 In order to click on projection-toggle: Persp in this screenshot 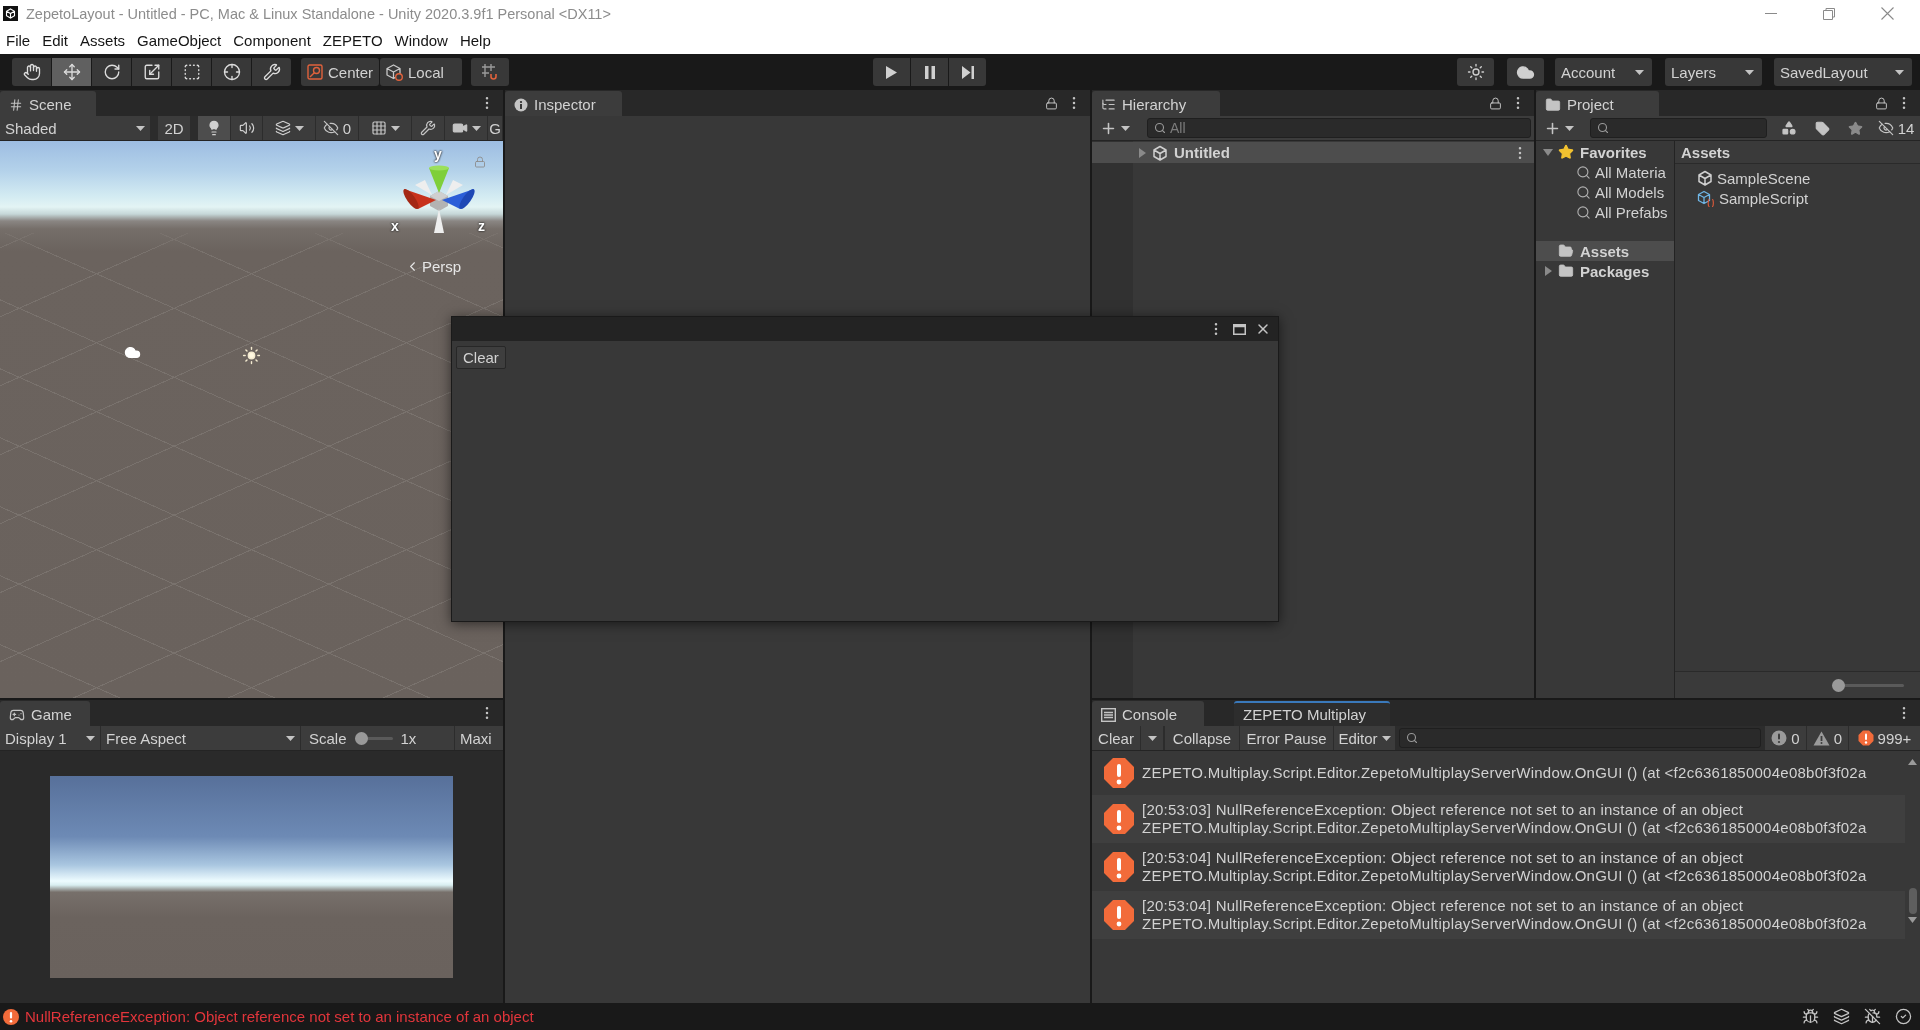, I will do `click(433, 266)`.